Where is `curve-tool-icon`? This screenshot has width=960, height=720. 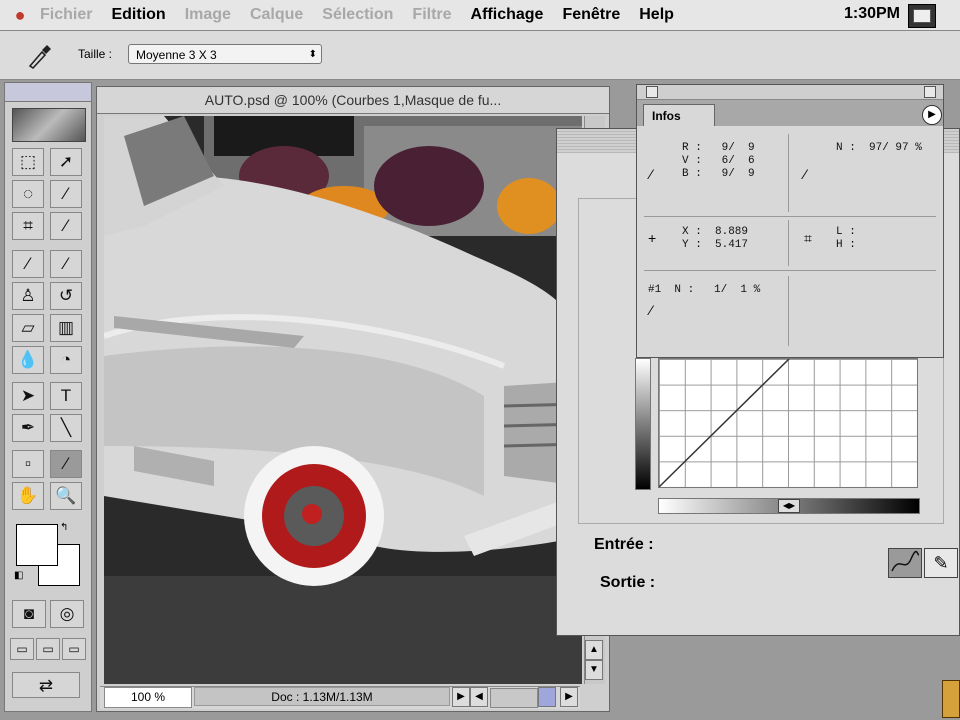 curve-tool-icon is located at coordinates (905, 563).